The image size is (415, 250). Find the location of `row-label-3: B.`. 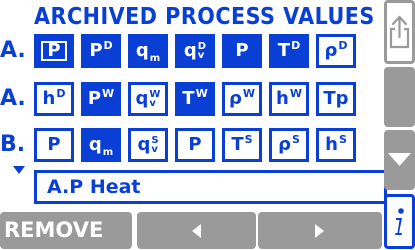

row-label-3: B. is located at coordinates (13, 144).